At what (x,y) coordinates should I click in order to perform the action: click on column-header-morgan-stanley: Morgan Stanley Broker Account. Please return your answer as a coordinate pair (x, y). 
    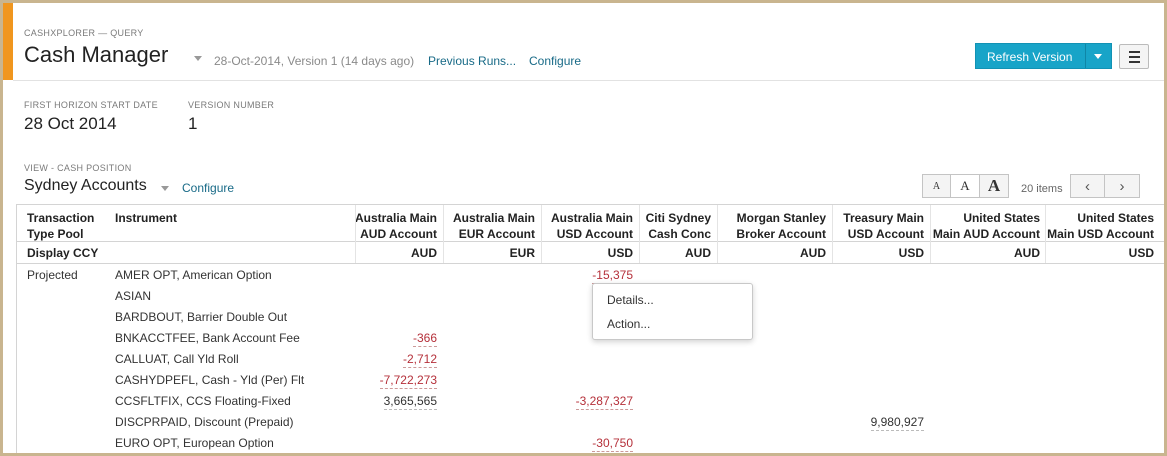
    Looking at the image, I should click on (781, 226).